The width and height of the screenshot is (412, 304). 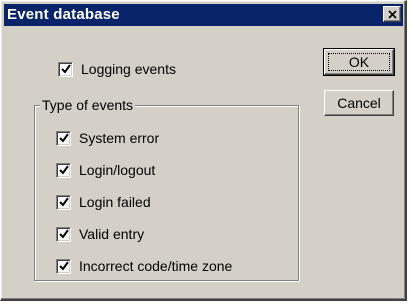 I want to click on login-failed-label: Login failed, so click(x=115, y=202).